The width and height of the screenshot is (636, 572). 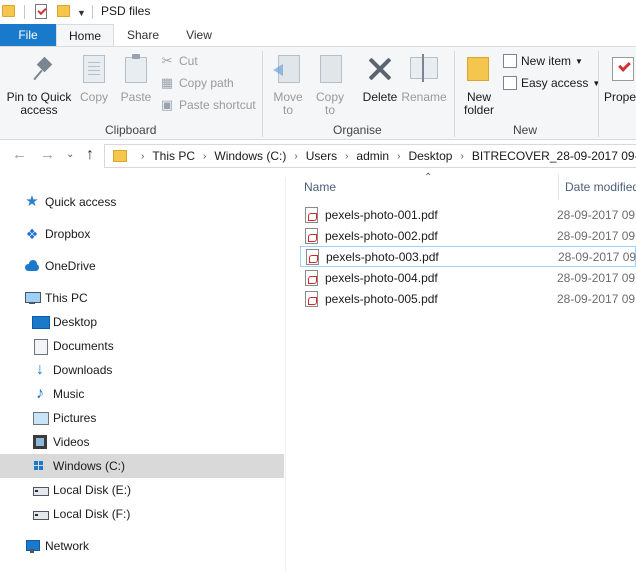 What do you see at coordinates (554, 156) in the screenshot?
I see `breadcrumb-current-folder: BITRECOVER_28-09-2017 09-11` at bounding box center [554, 156].